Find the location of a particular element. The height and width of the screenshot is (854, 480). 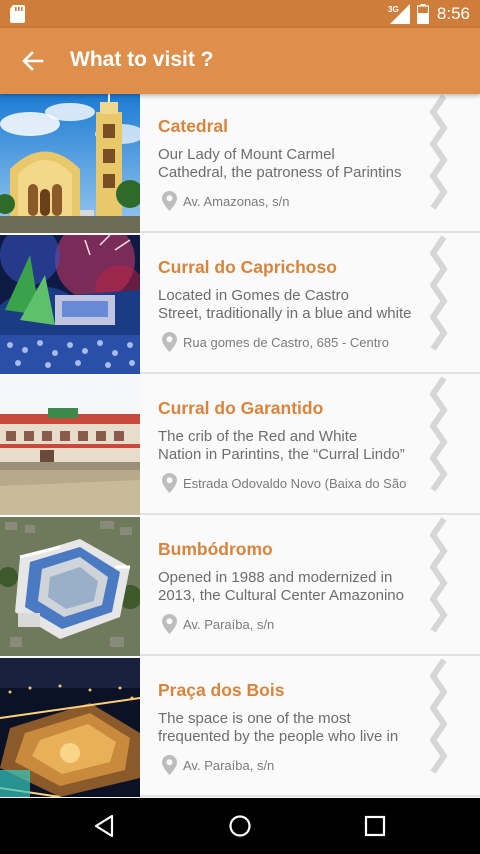

nav-back-button is located at coordinates (104, 826).